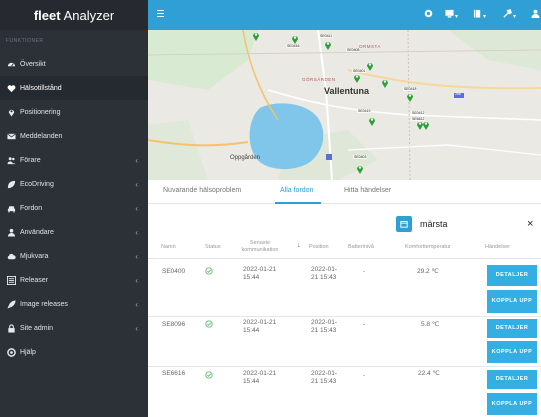 The image size is (541, 417). I want to click on sidebar-item-halsotillstand: Hälsotillstånd, so click(74, 88).